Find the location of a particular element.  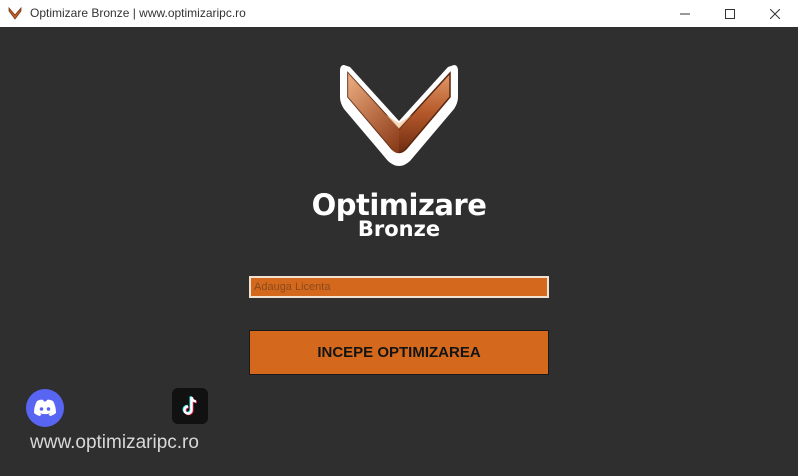

license-input is located at coordinates (399, 287).